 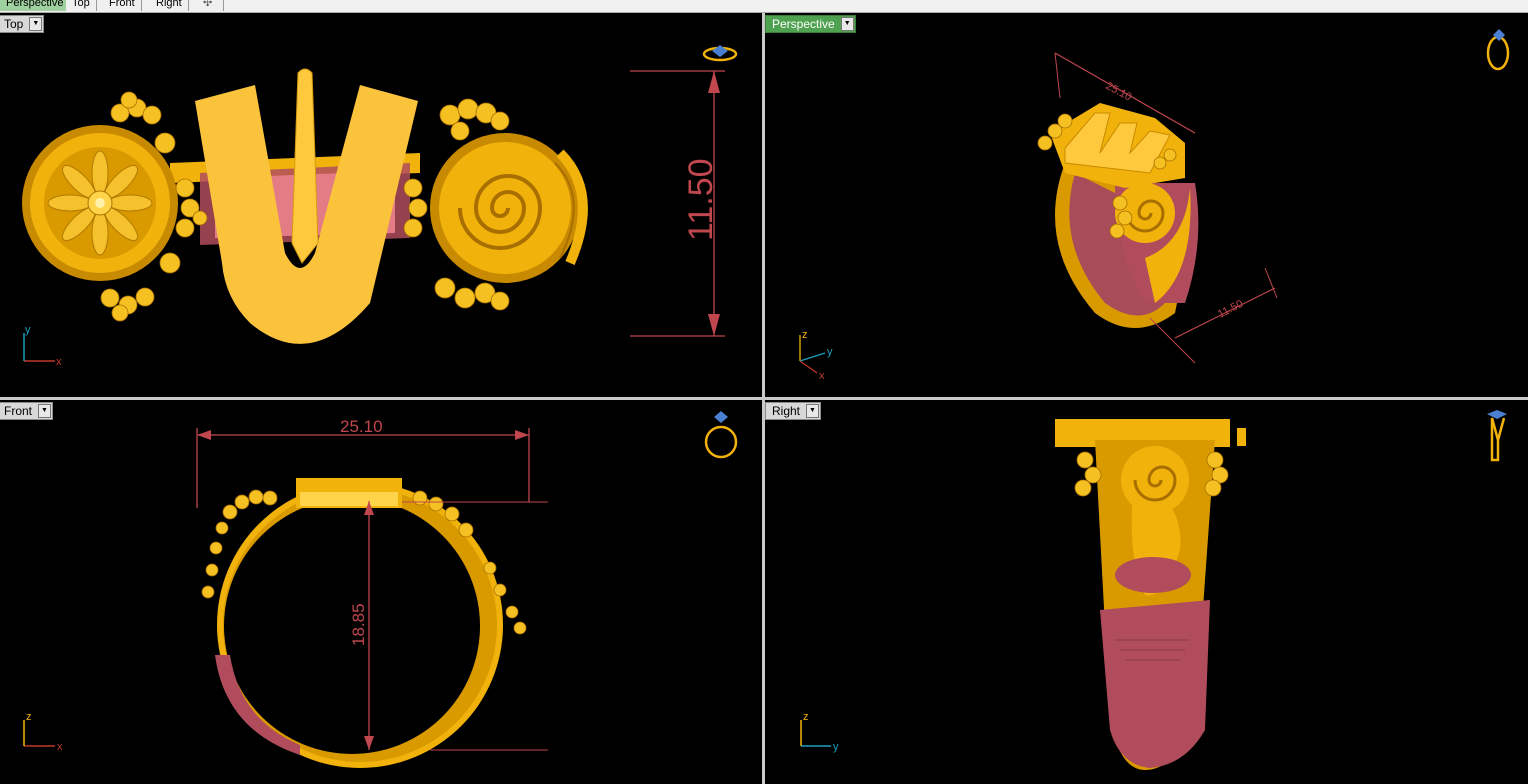 I want to click on add-tab-button: ✣, so click(x=210, y=5).